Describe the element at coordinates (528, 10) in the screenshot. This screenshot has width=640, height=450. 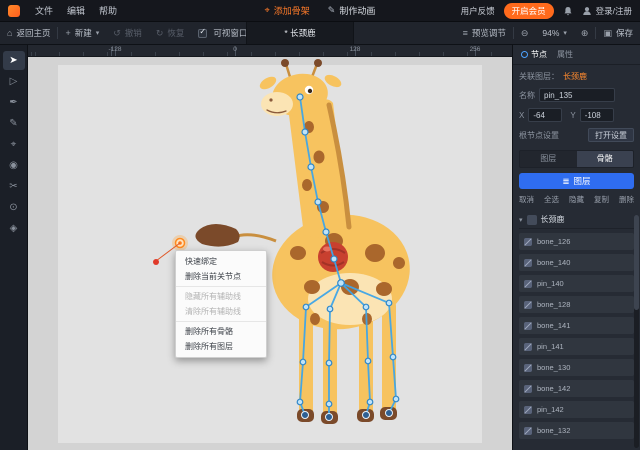
I see `vip-button: 开启会员` at that location.